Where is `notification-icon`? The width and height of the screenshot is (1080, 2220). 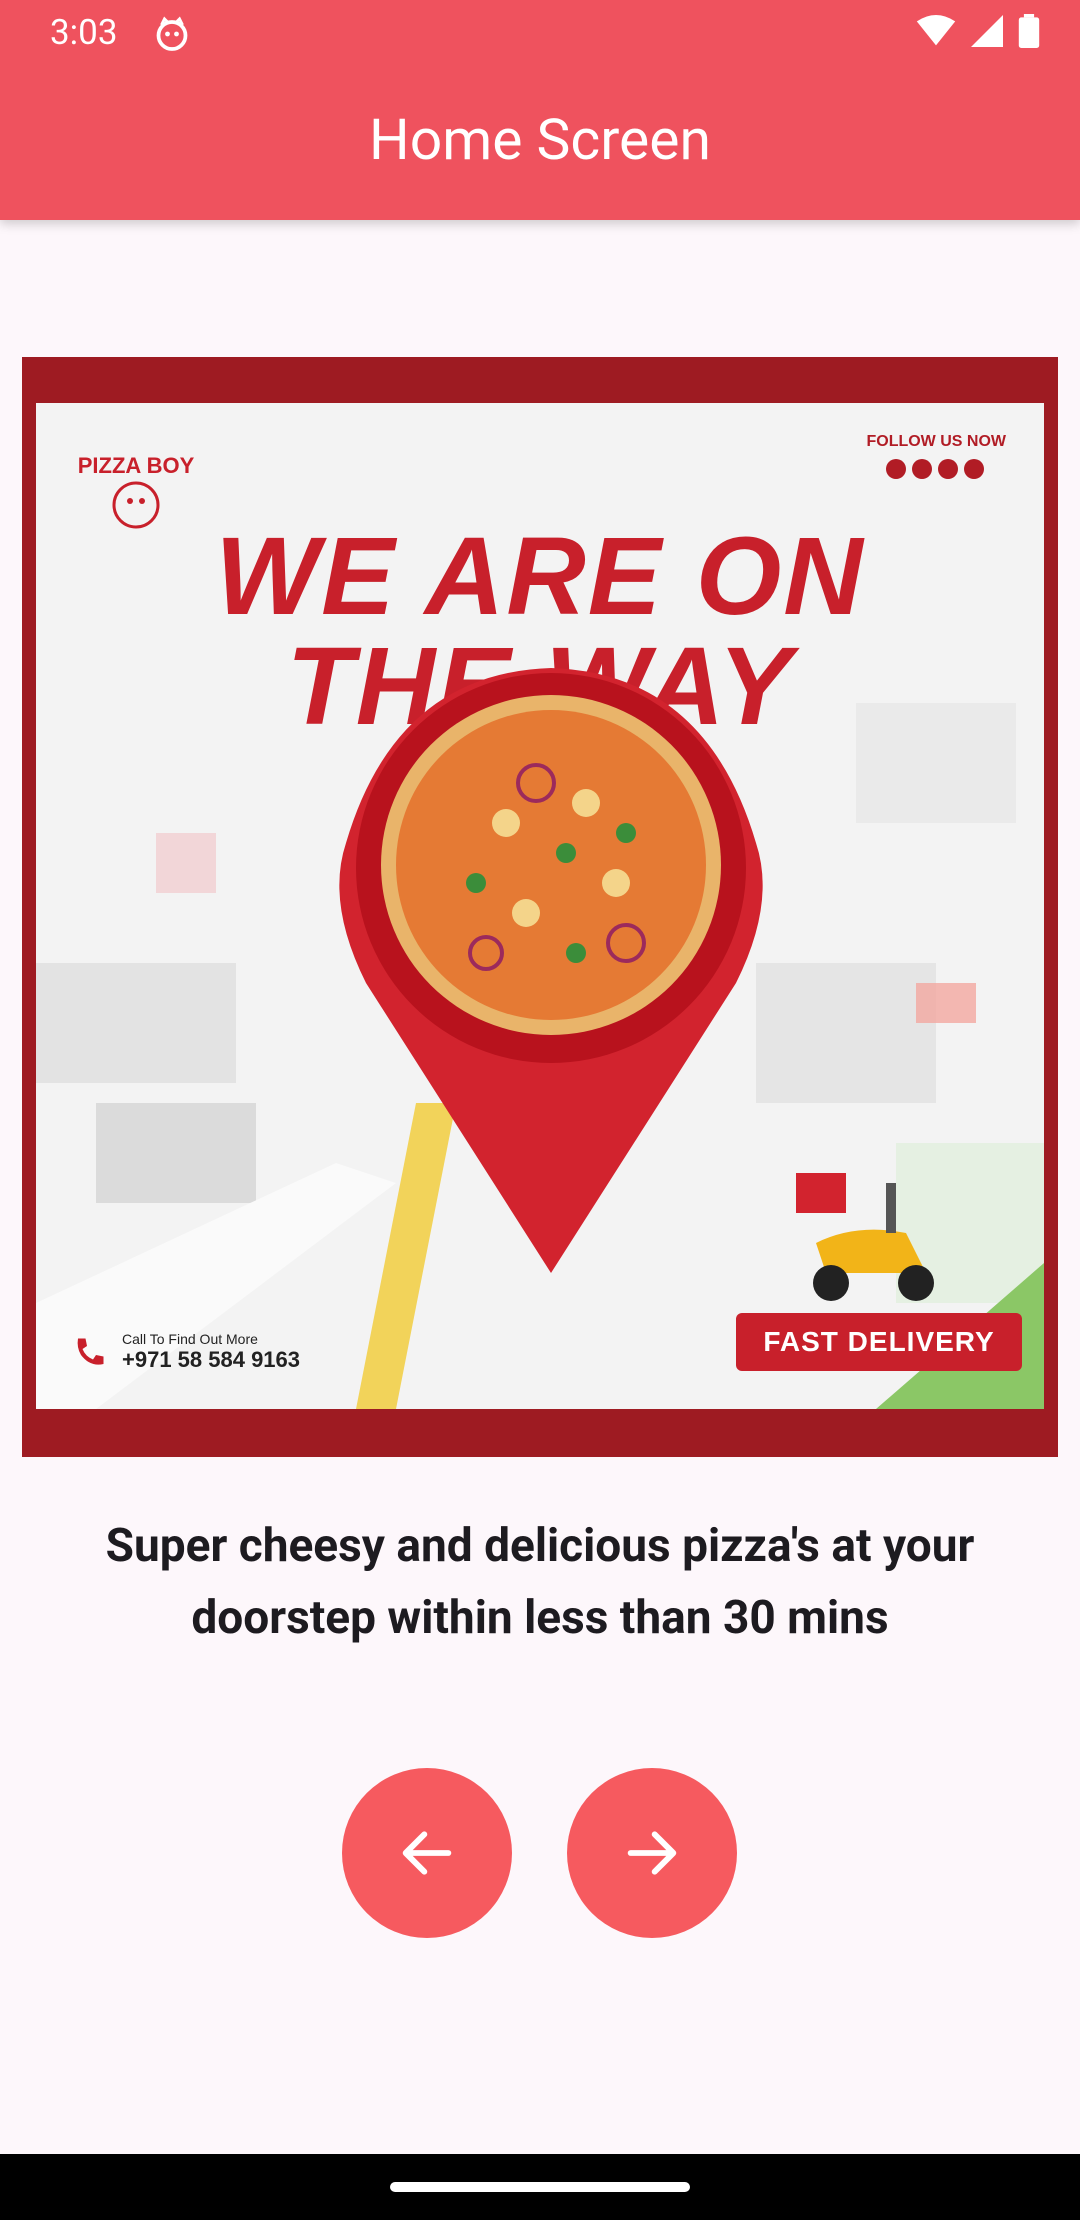 notification-icon is located at coordinates (172, 33).